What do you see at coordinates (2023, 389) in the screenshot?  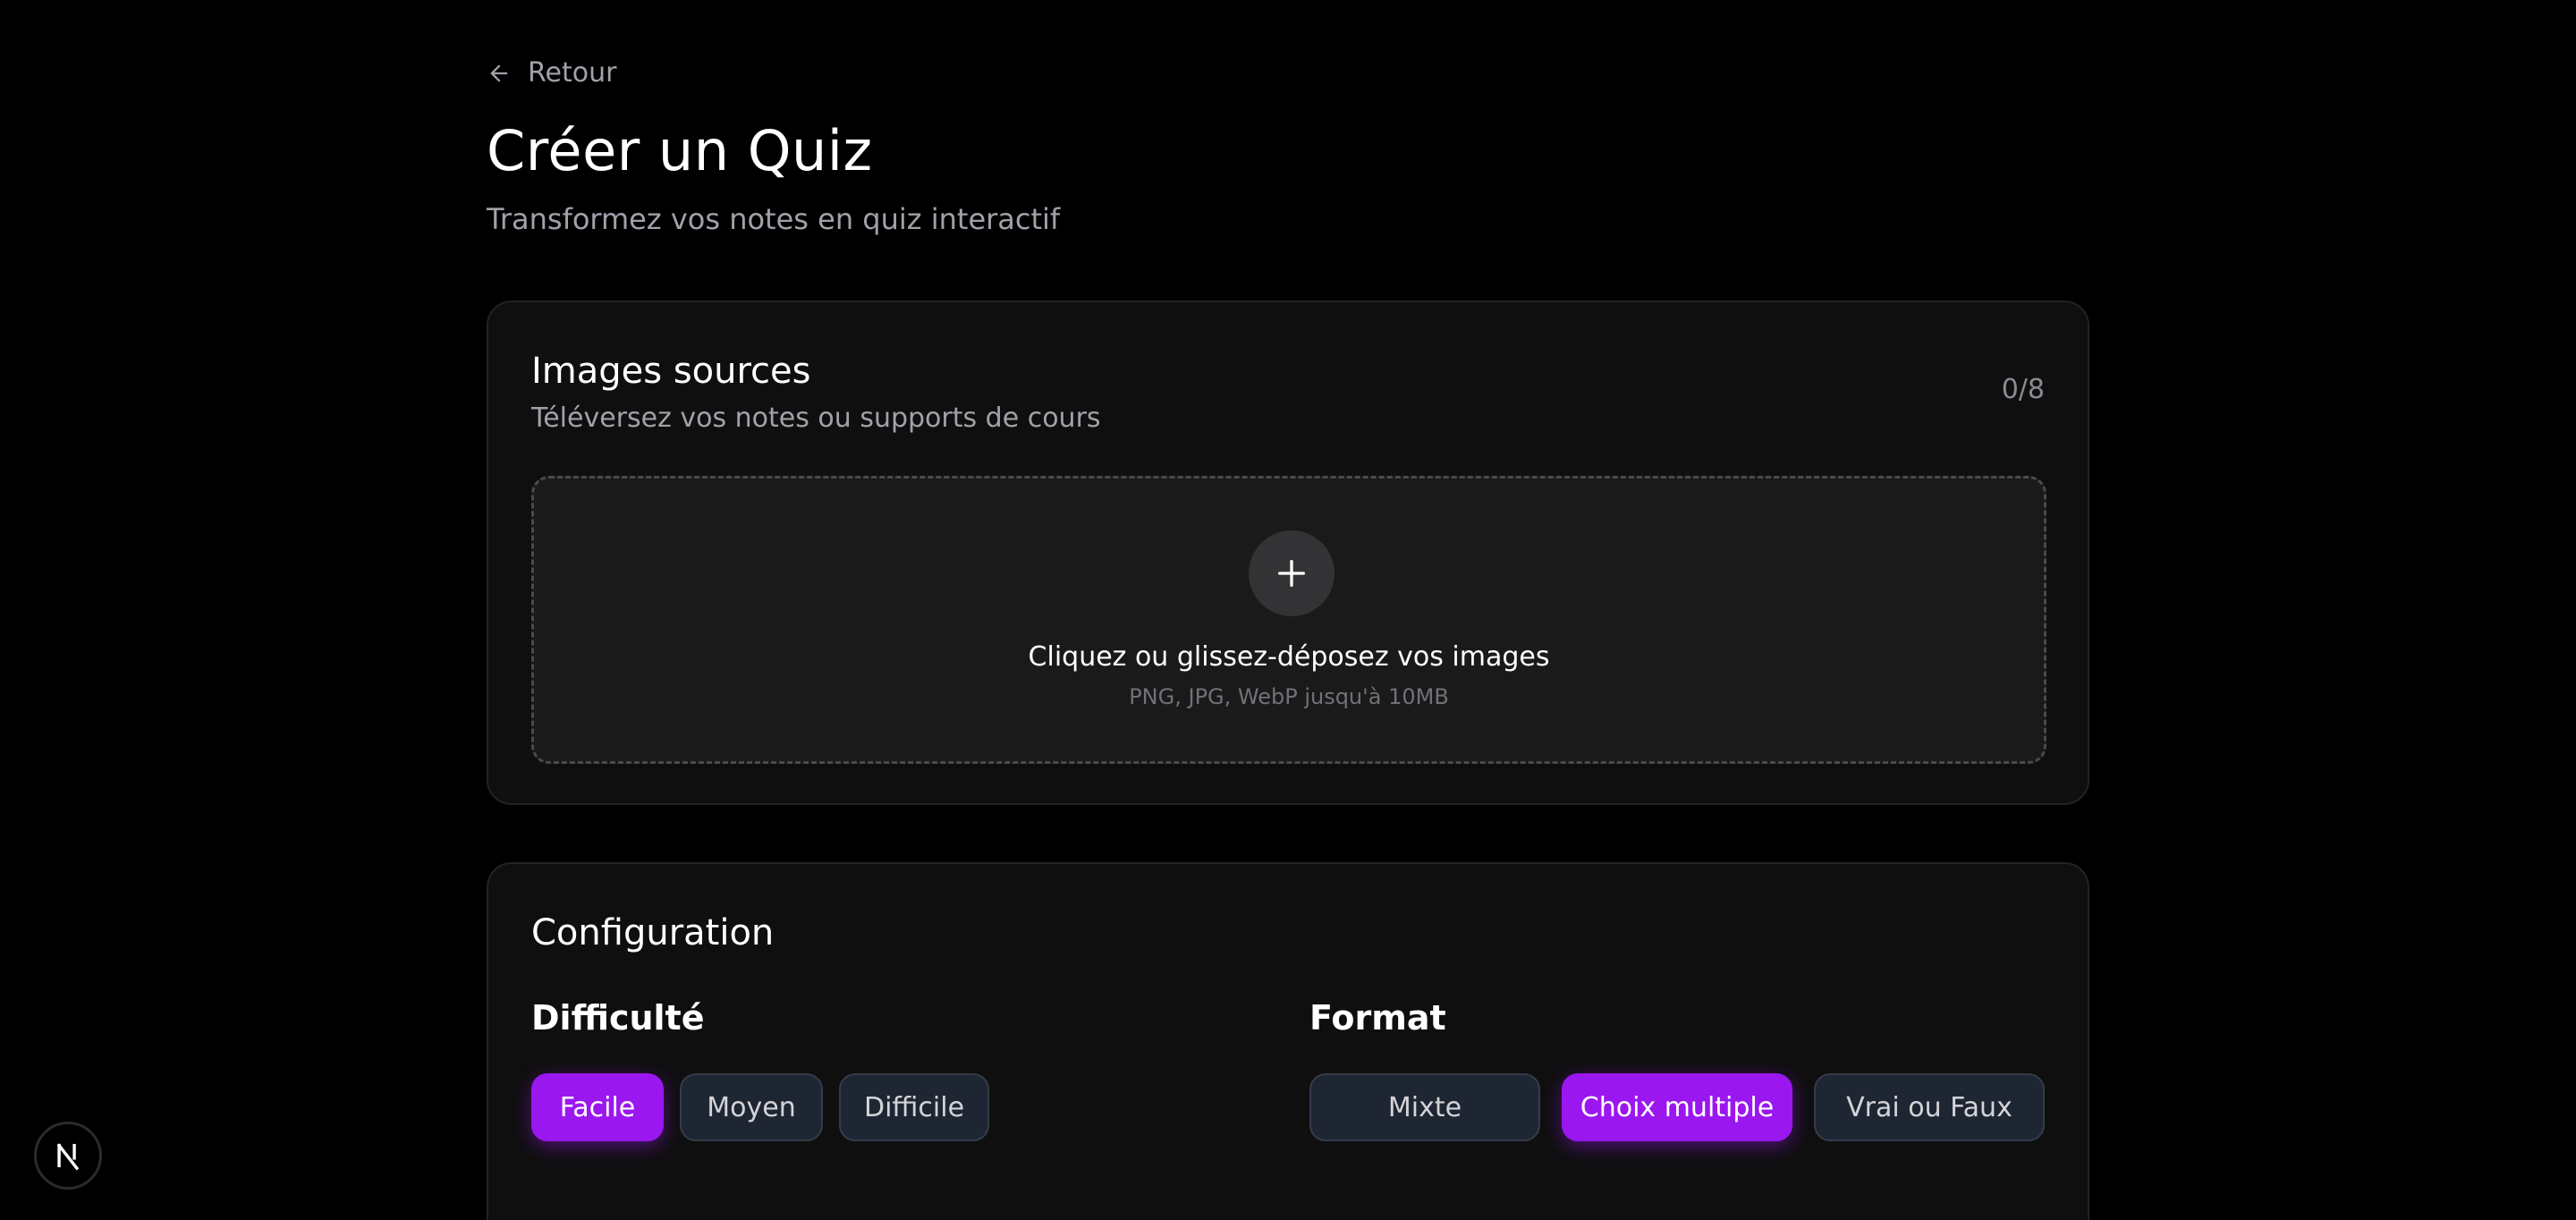 I see `image-counter: 0/8` at bounding box center [2023, 389].